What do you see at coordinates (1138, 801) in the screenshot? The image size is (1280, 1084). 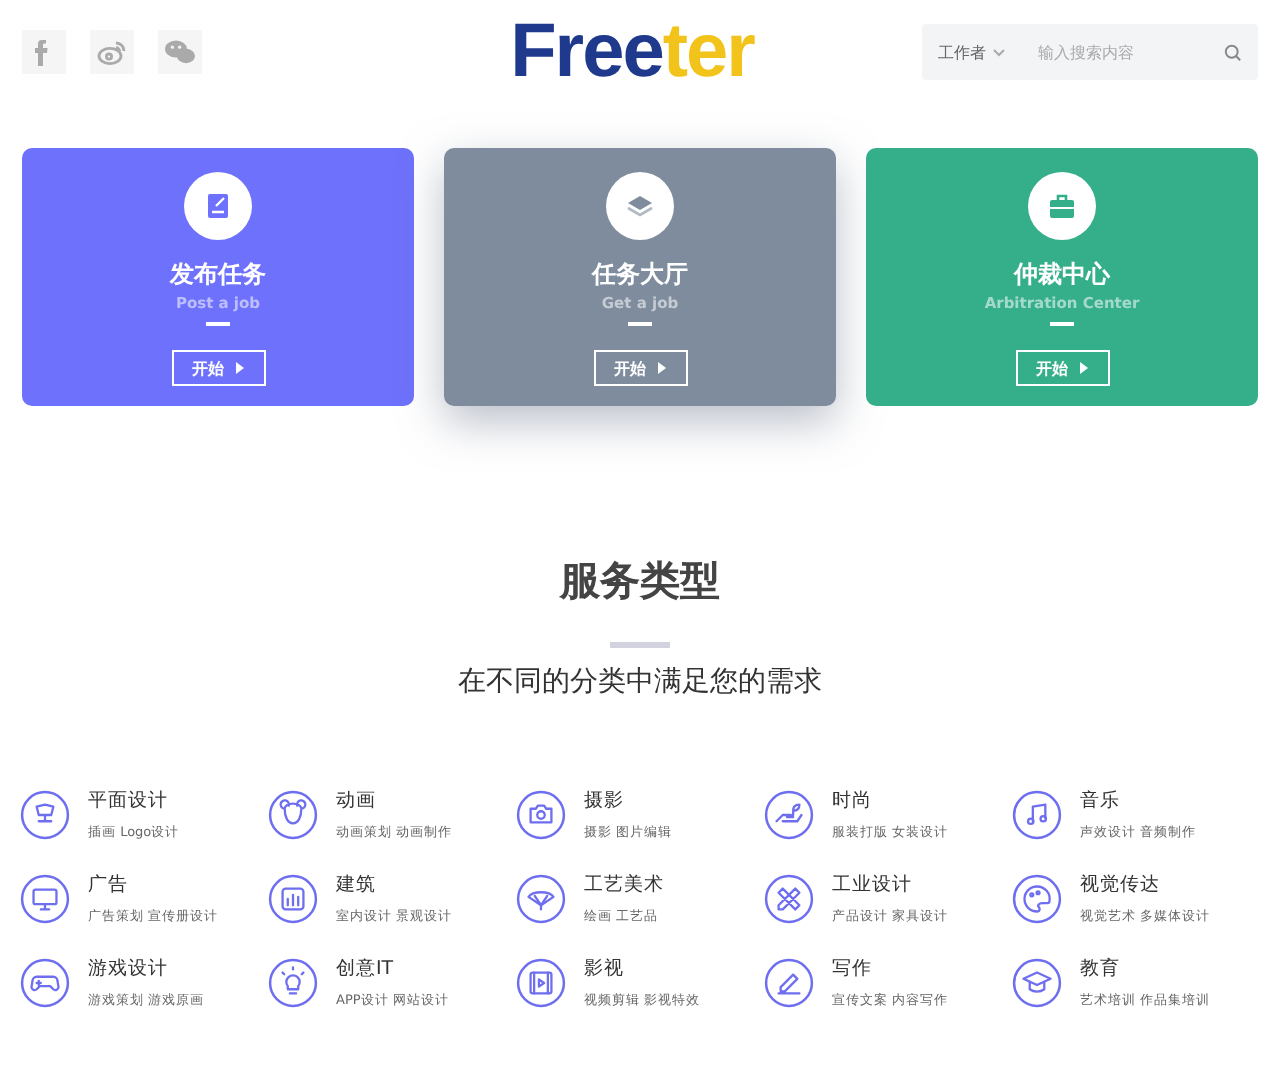 I see `service-title: 音乐` at bounding box center [1138, 801].